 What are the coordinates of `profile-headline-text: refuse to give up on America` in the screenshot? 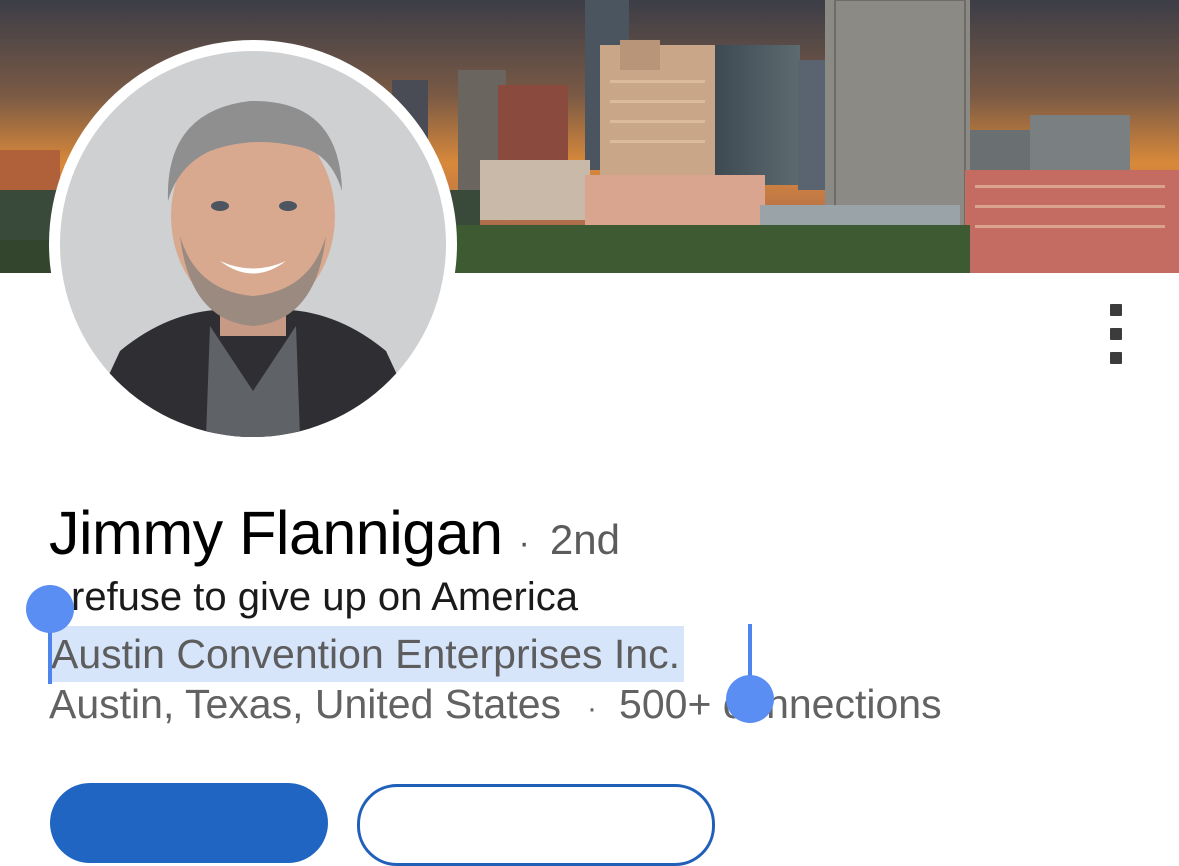 It's located at (324, 597).